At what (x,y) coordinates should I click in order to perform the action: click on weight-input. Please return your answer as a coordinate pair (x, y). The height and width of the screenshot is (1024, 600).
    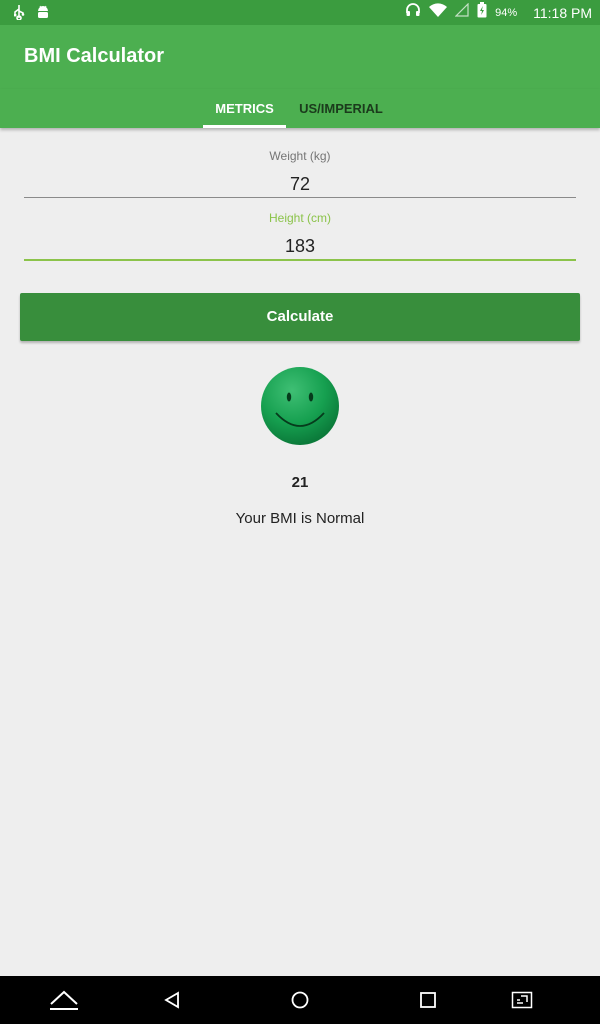
    Looking at the image, I should click on (300, 184).